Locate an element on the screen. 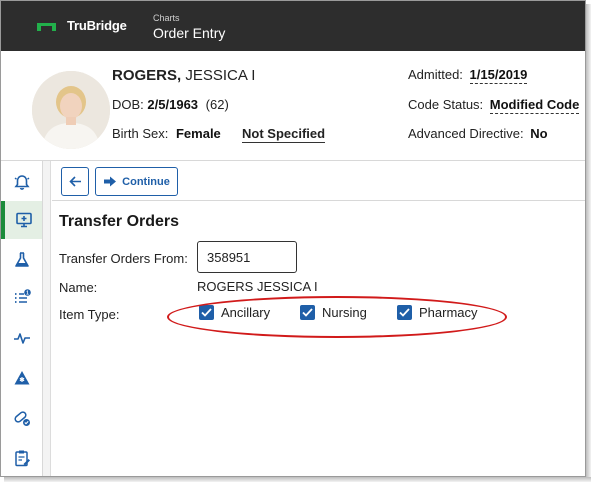 The image size is (591, 482). item-type-label: Item Type: is located at coordinates (89, 314).